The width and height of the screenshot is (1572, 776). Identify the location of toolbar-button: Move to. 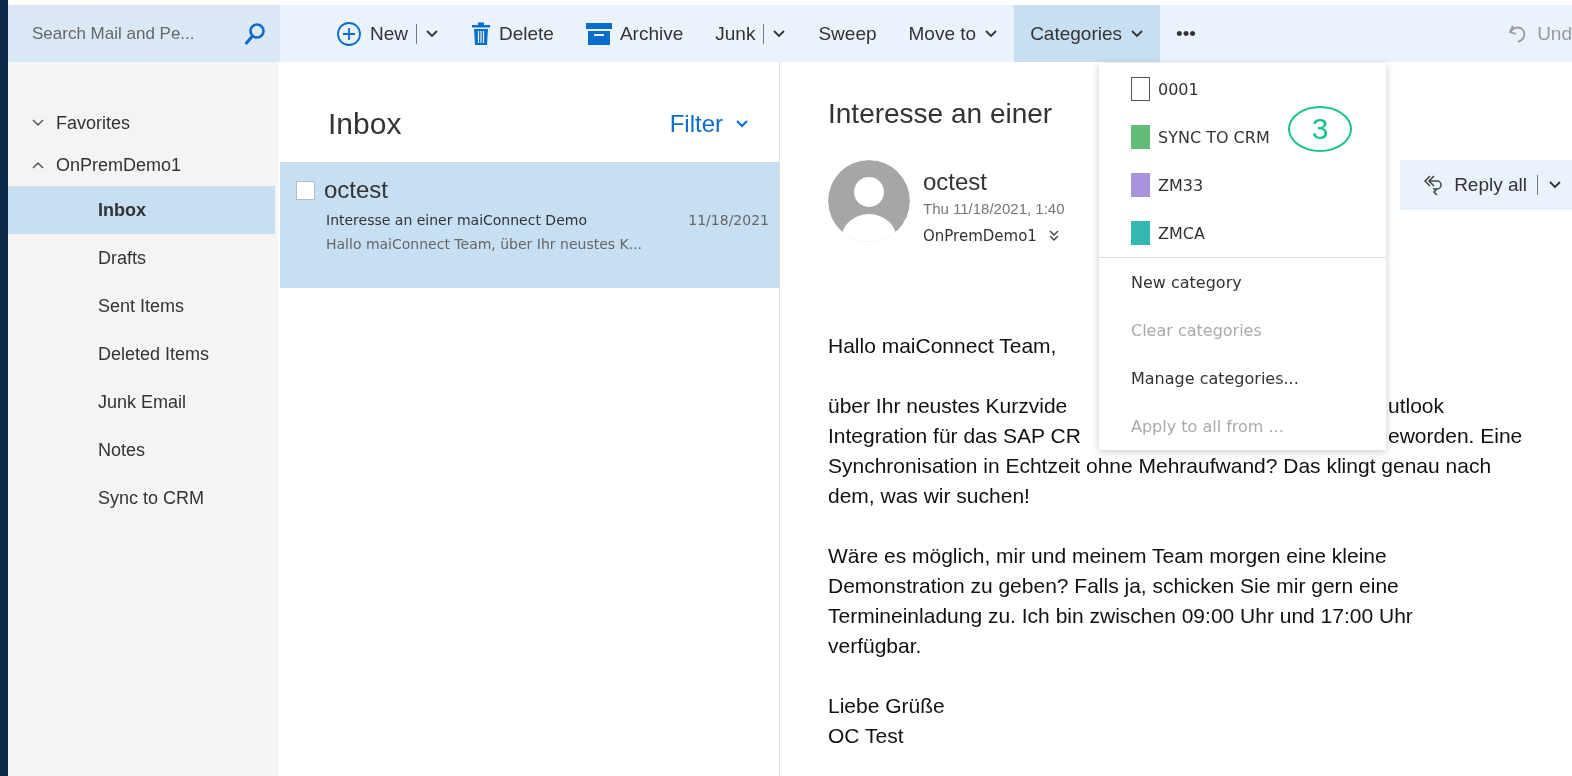
(953, 33).